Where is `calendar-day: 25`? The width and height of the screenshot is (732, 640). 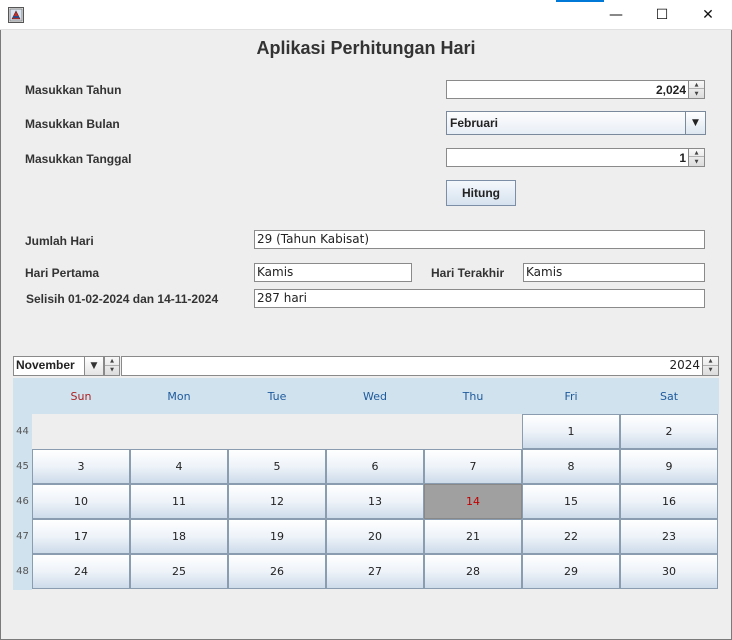
calendar-day: 25 is located at coordinates (179, 571).